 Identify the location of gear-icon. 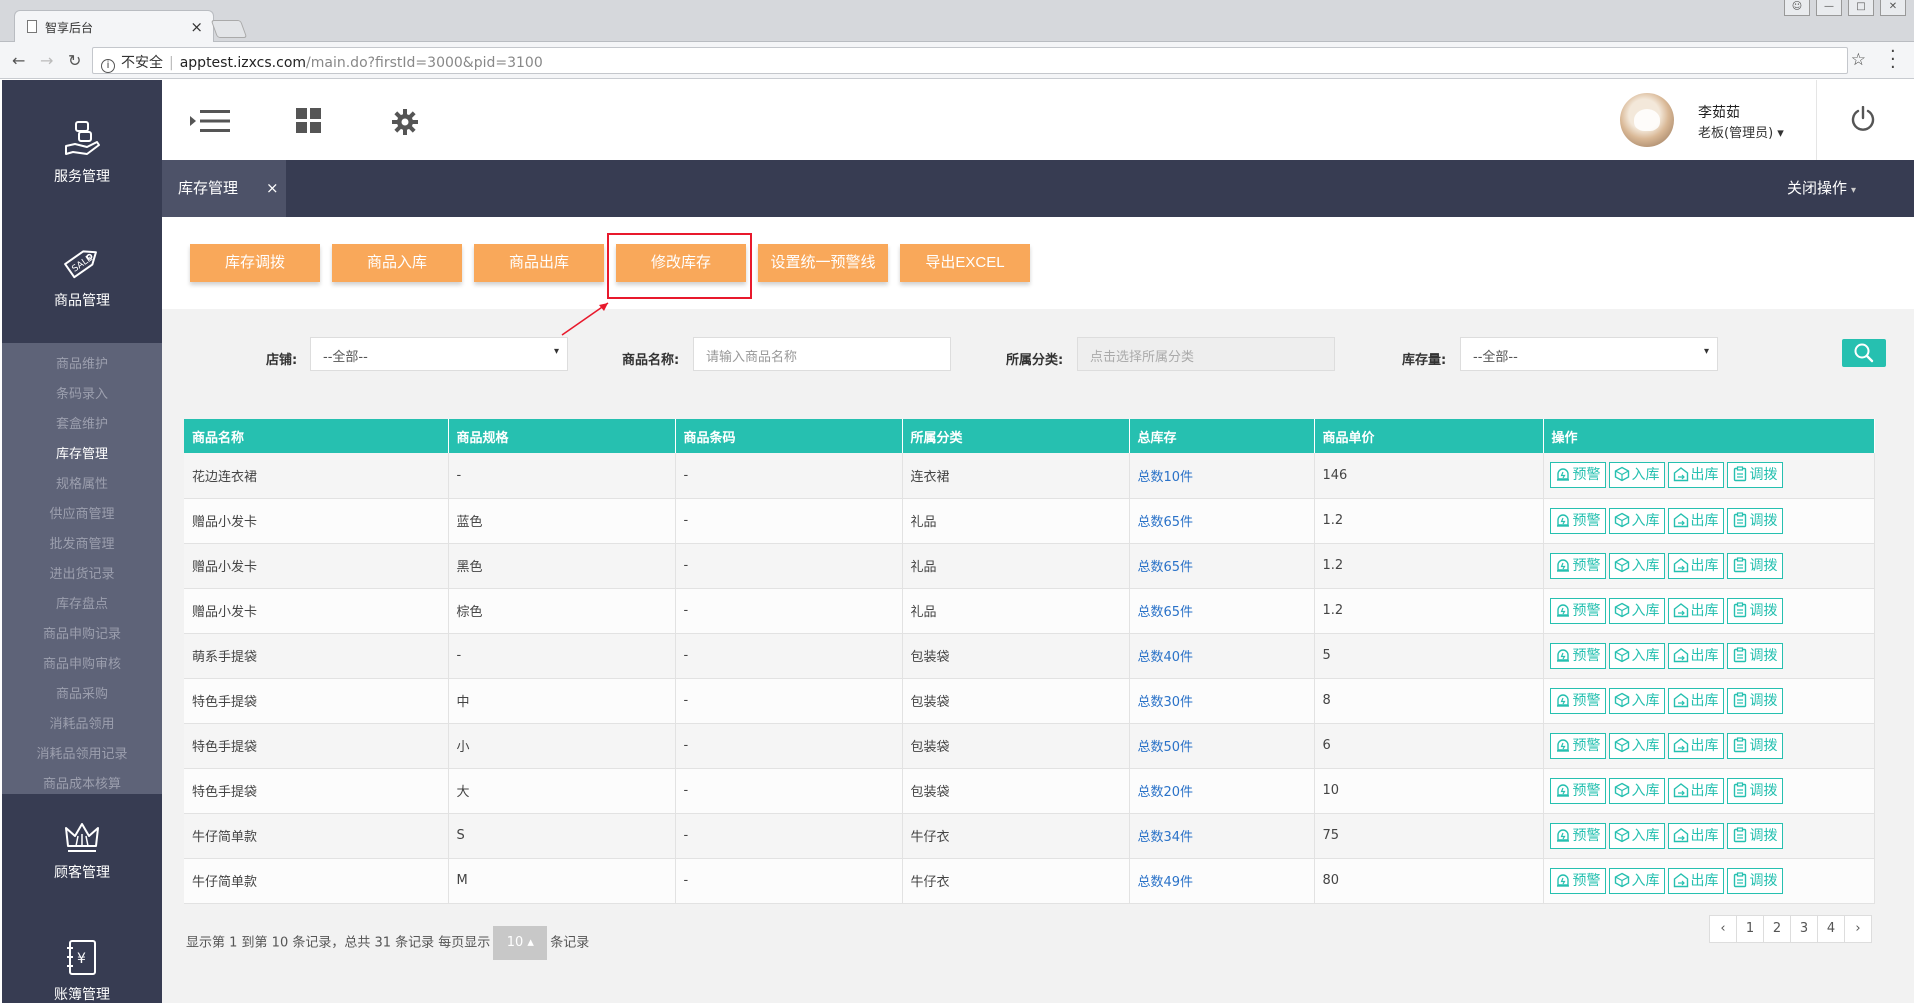
(405, 122).